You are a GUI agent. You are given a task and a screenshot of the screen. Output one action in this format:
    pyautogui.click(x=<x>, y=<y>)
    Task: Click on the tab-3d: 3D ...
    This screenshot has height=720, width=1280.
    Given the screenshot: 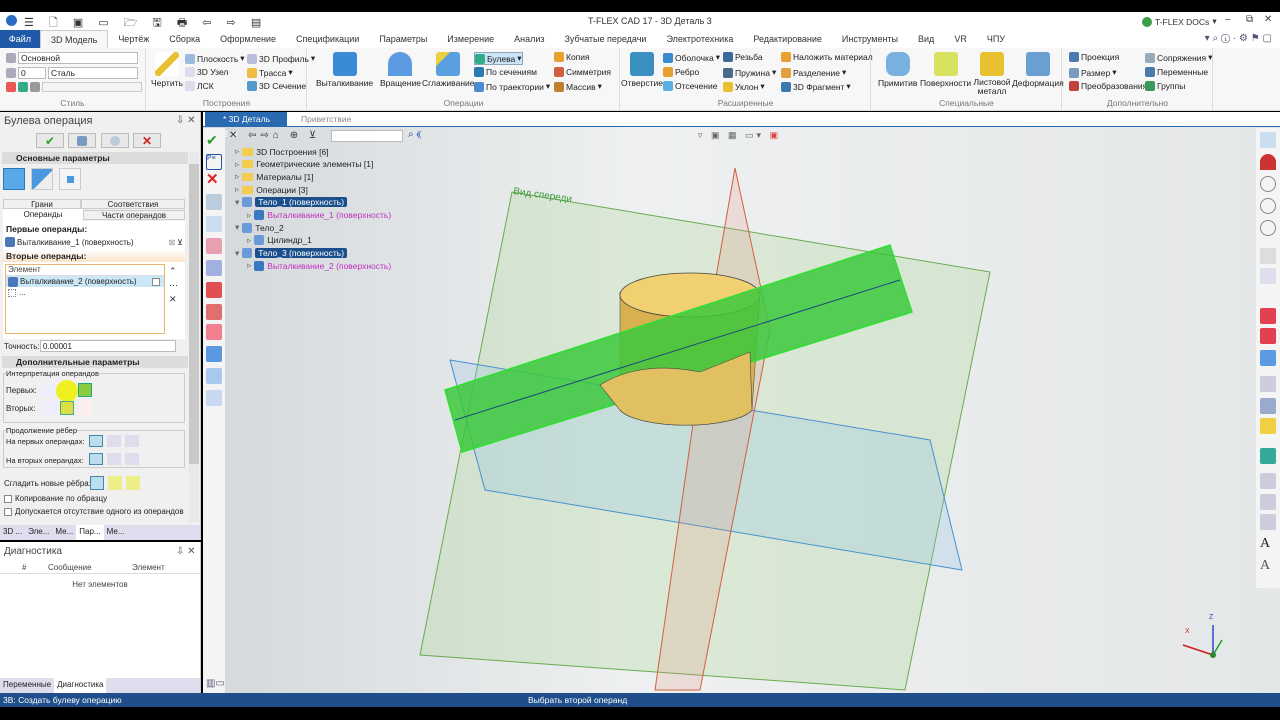 What is the action you would take?
    pyautogui.click(x=12, y=532)
    